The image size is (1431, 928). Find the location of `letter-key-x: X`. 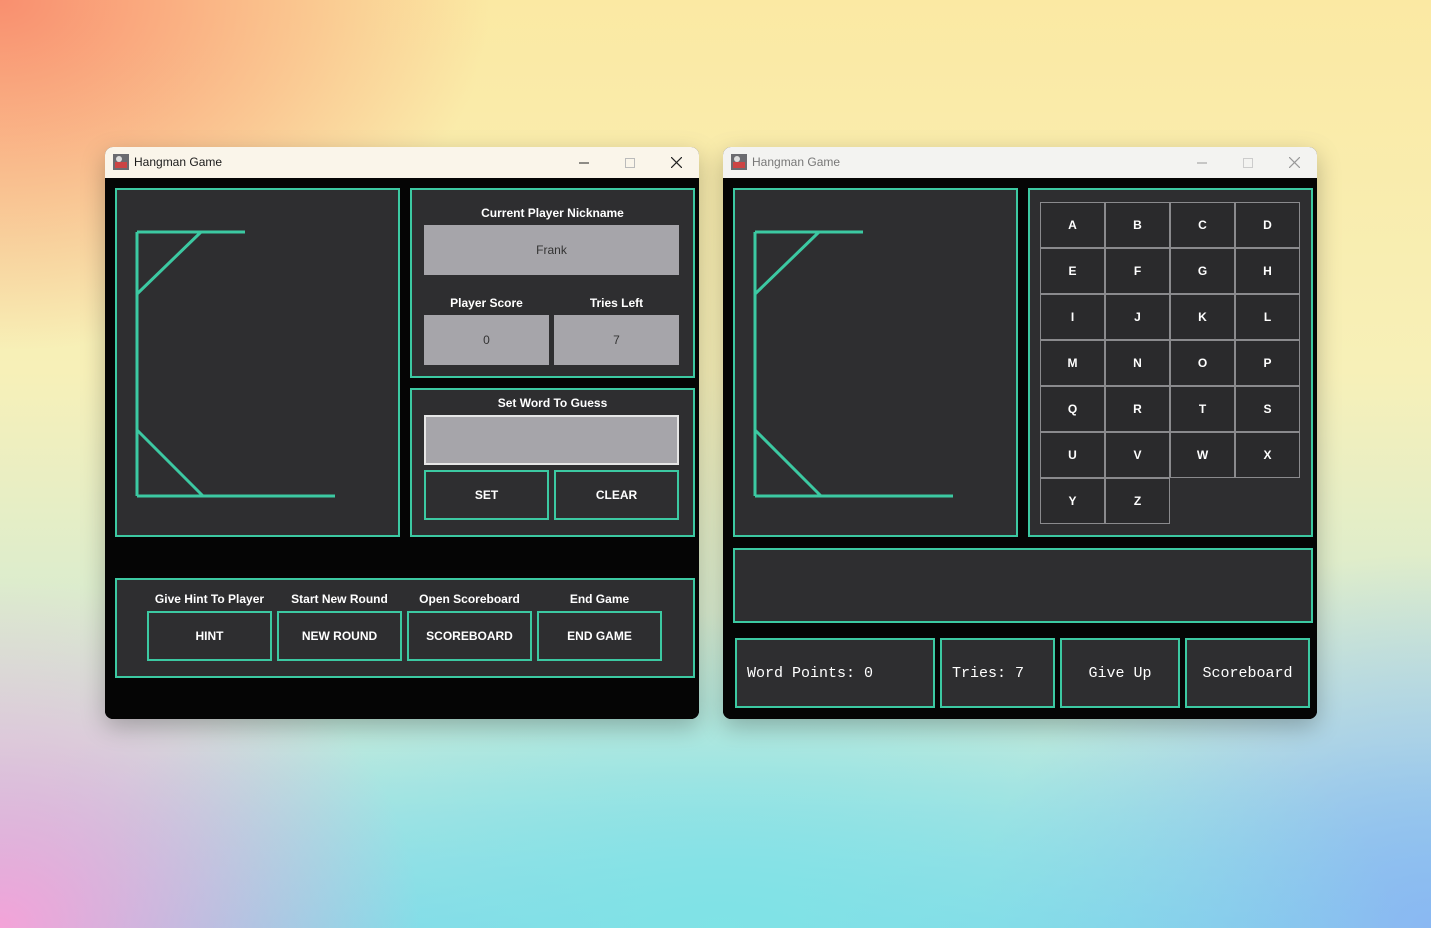

letter-key-x: X is located at coordinates (1267, 455).